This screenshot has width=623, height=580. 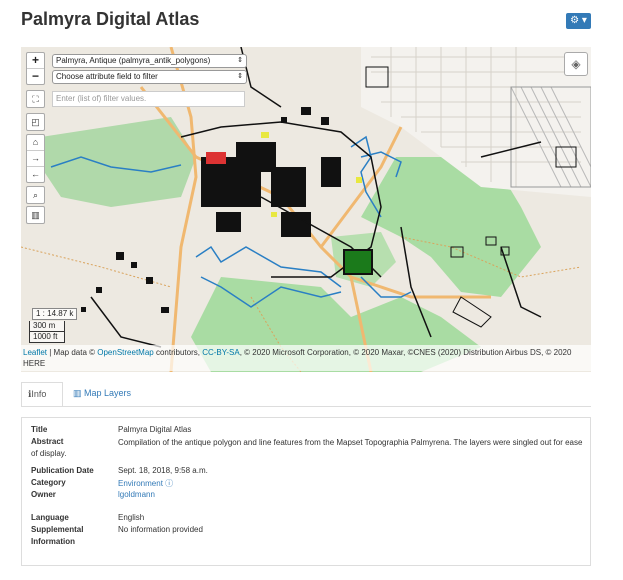 I want to click on info-value: English, so click(x=131, y=517).